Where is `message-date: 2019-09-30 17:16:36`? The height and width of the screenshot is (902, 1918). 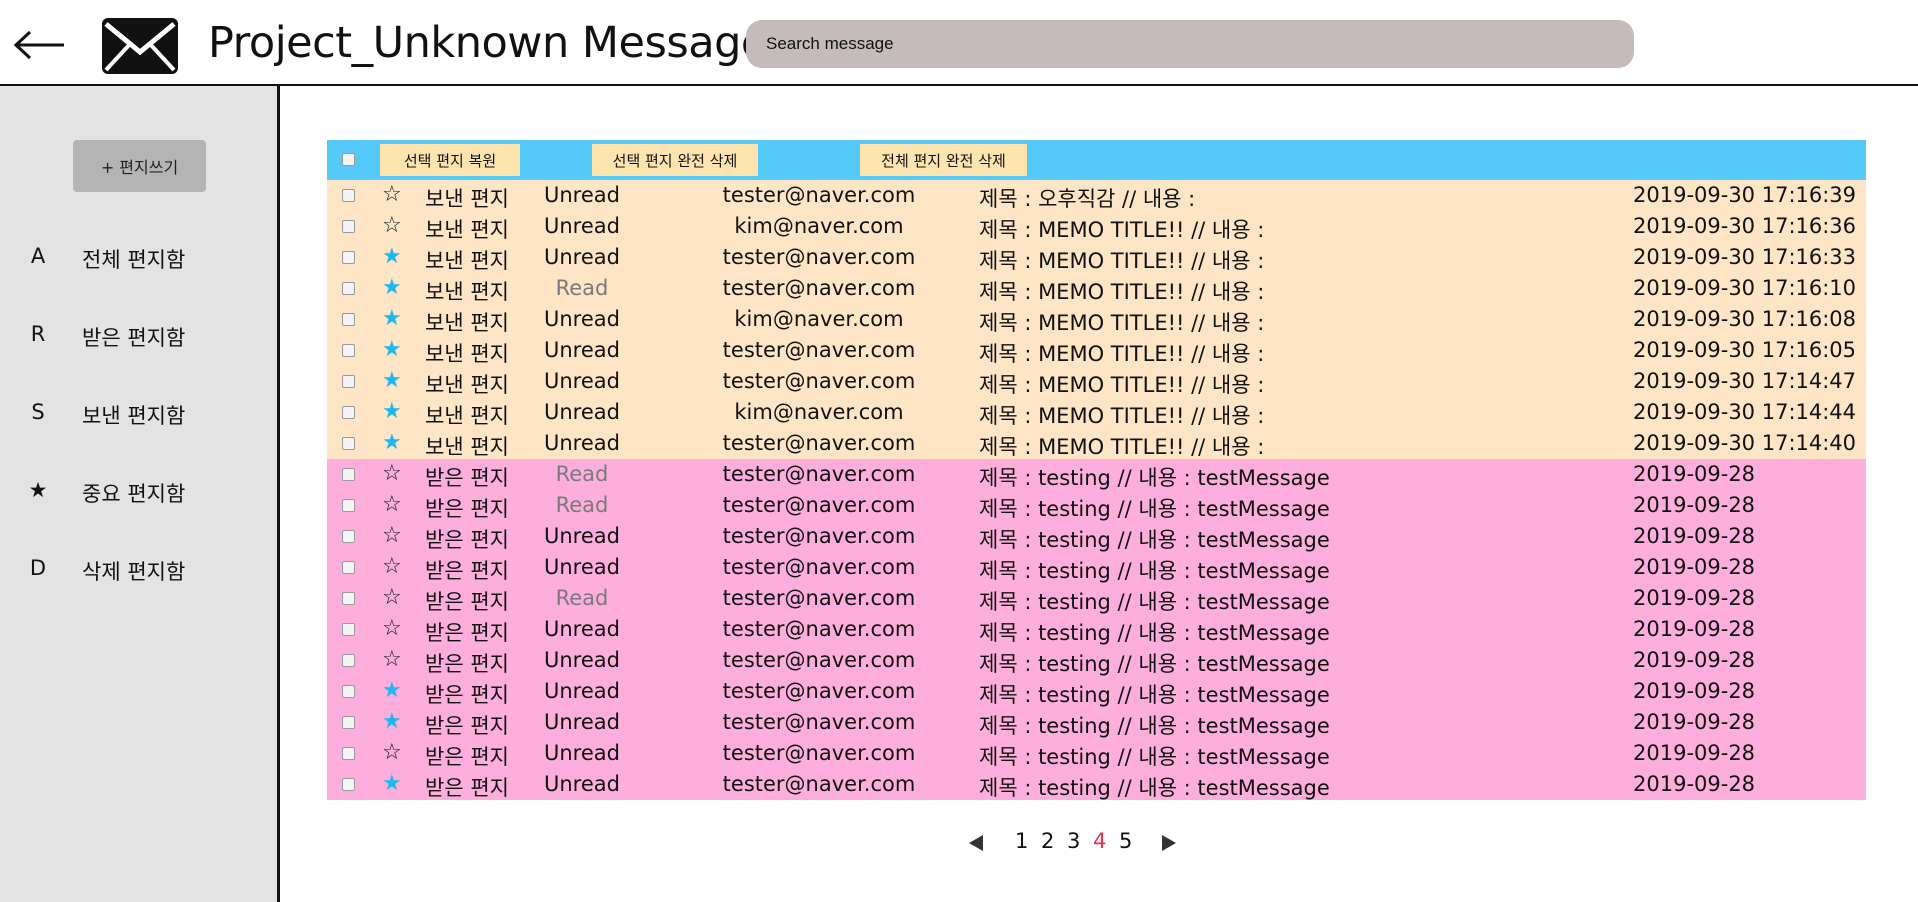 message-date: 2019-09-30 17:16:36 is located at coordinates (1745, 226).